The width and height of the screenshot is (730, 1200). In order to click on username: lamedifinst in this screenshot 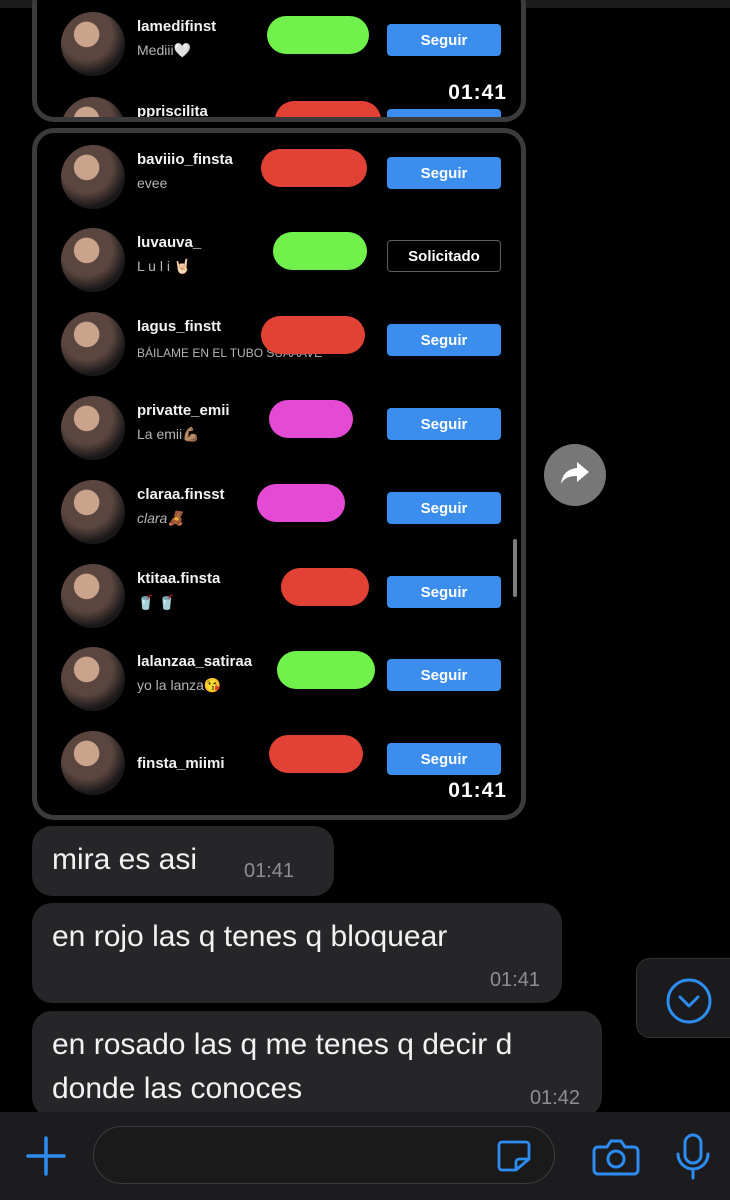, I will do `click(177, 26)`.